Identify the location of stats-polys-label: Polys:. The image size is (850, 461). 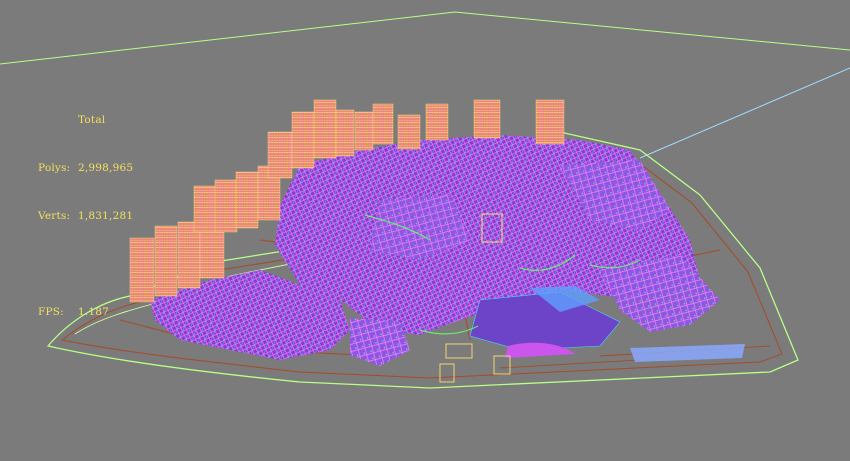
(54, 168).